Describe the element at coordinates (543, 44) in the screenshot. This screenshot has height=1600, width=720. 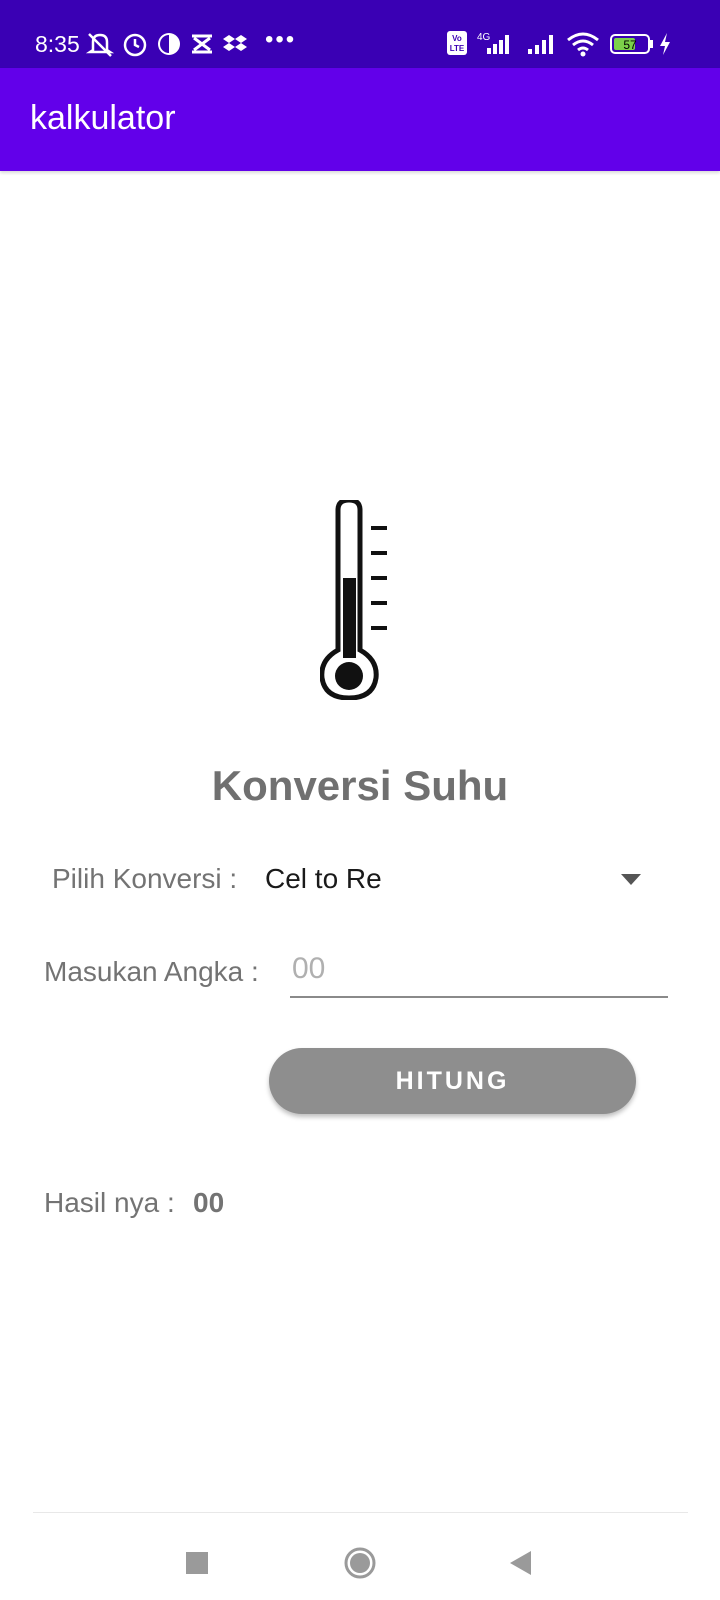
I see `signal-icon` at that location.